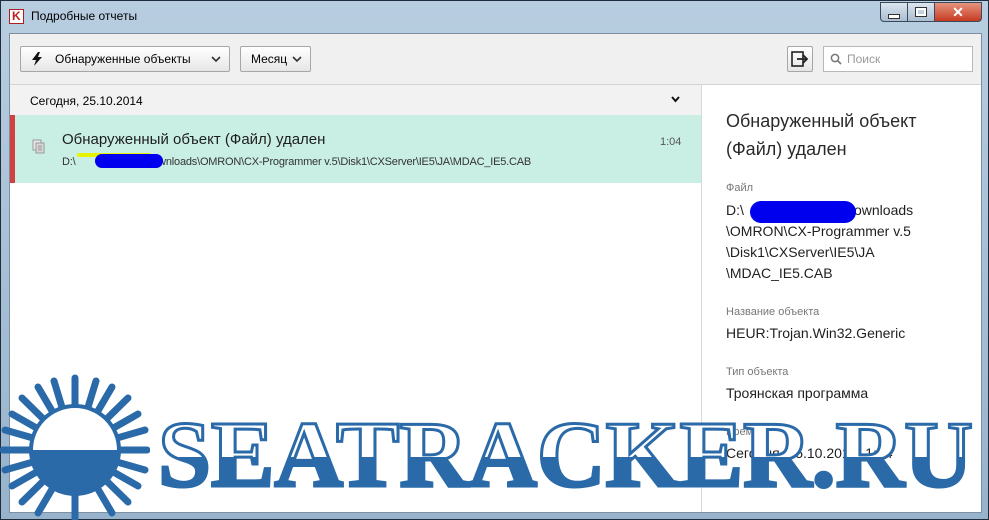 This screenshot has width=989, height=520. Describe the element at coordinates (269, 59) in the screenshot. I see `period-label: Месяц` at that location.